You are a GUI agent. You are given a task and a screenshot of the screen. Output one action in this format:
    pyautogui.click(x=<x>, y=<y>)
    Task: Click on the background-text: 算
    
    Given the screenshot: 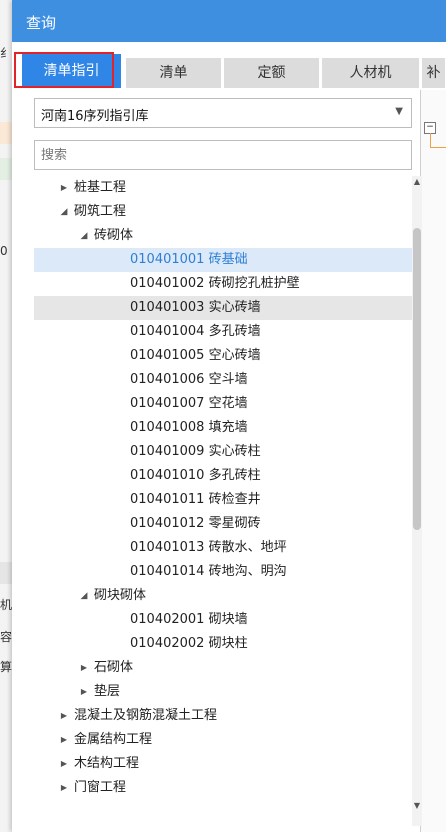 What is the action you would take?
    pyautogui.click(x=6, y=667)
    